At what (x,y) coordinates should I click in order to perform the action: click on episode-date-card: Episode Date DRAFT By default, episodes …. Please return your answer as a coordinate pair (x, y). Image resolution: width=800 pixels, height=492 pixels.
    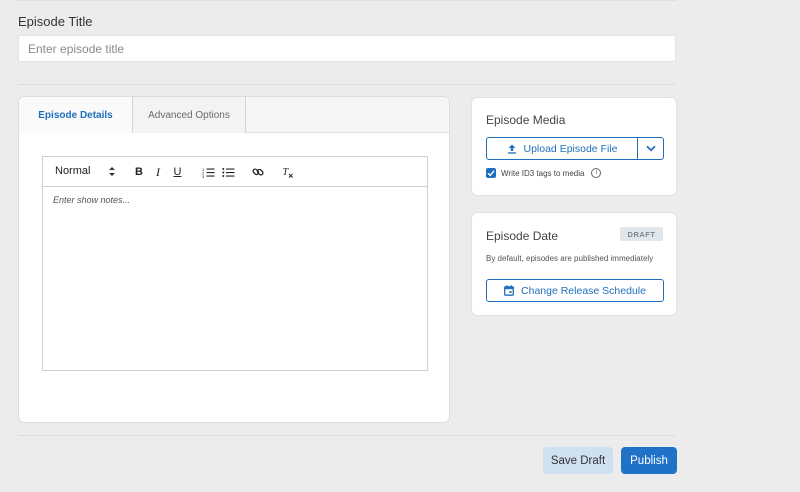
    Looking at the image, I should click on (574, 264).